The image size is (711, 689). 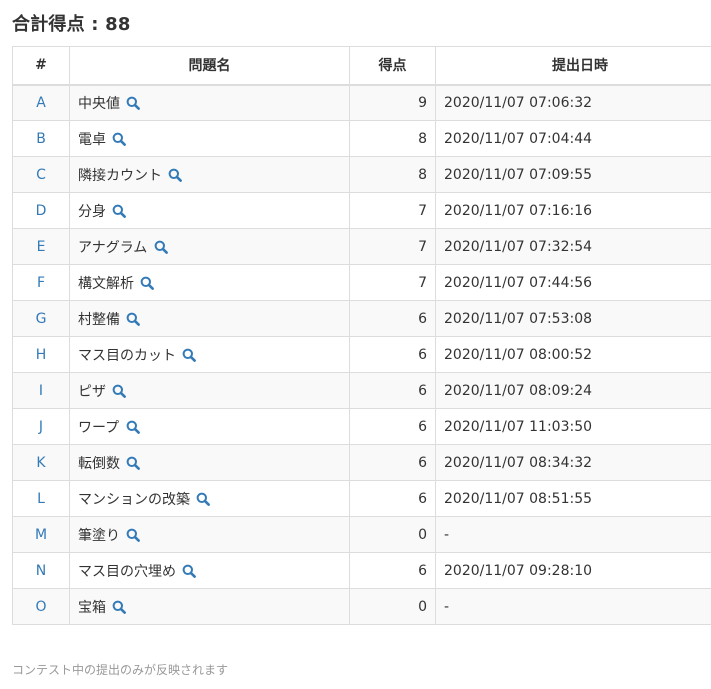 What do you see at coordinates (392, 102) in the screenshot?
I see `score-cell: 9` at bounding box center [392, 102].